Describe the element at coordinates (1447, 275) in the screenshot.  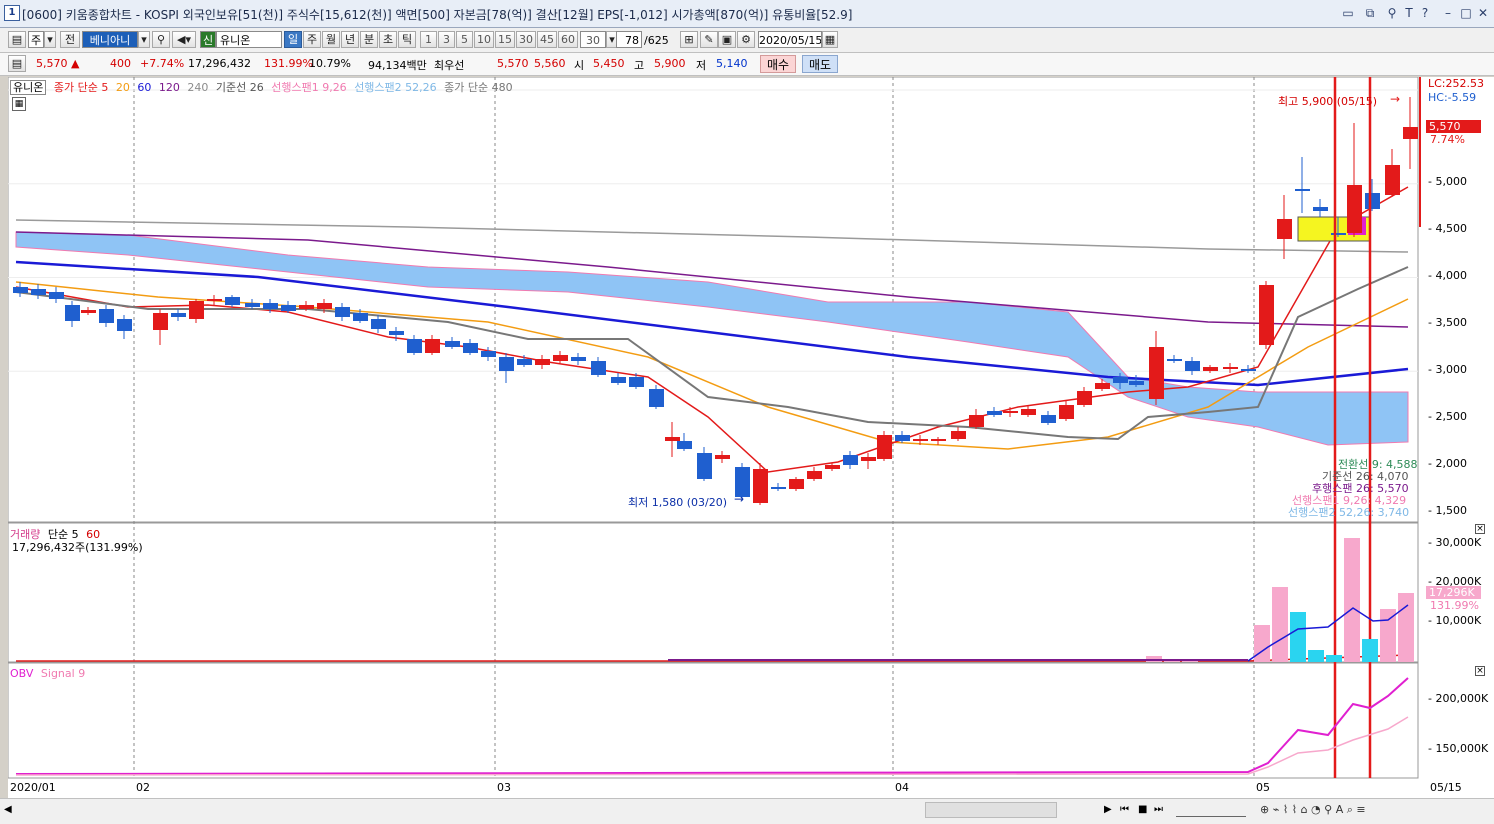
I see `price-axis-label: - 4,000` at that location.